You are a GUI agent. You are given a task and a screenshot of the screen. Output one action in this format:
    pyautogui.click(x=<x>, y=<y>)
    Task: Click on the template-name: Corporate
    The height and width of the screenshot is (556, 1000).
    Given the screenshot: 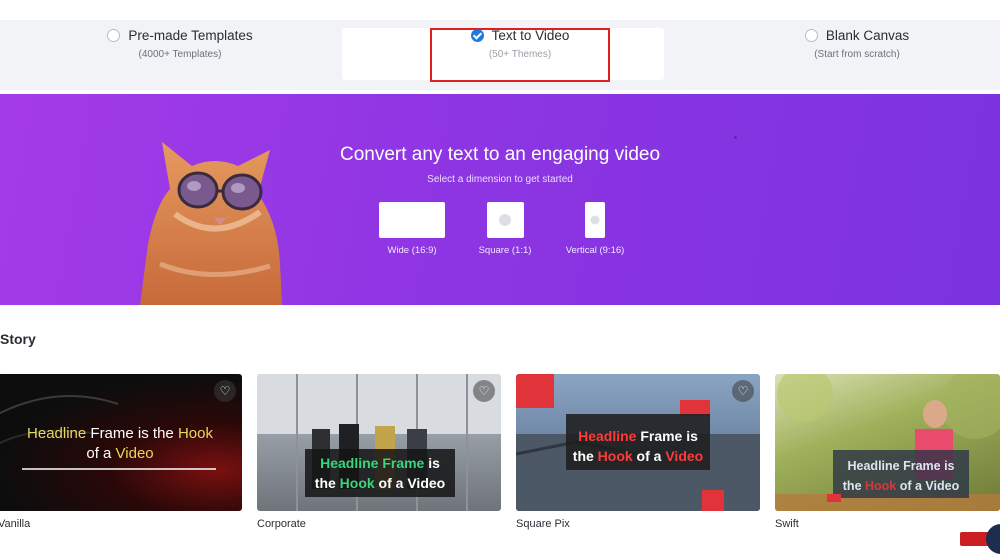 What is the action you would take?
    pyautogui.click(x=281, y=524)
    